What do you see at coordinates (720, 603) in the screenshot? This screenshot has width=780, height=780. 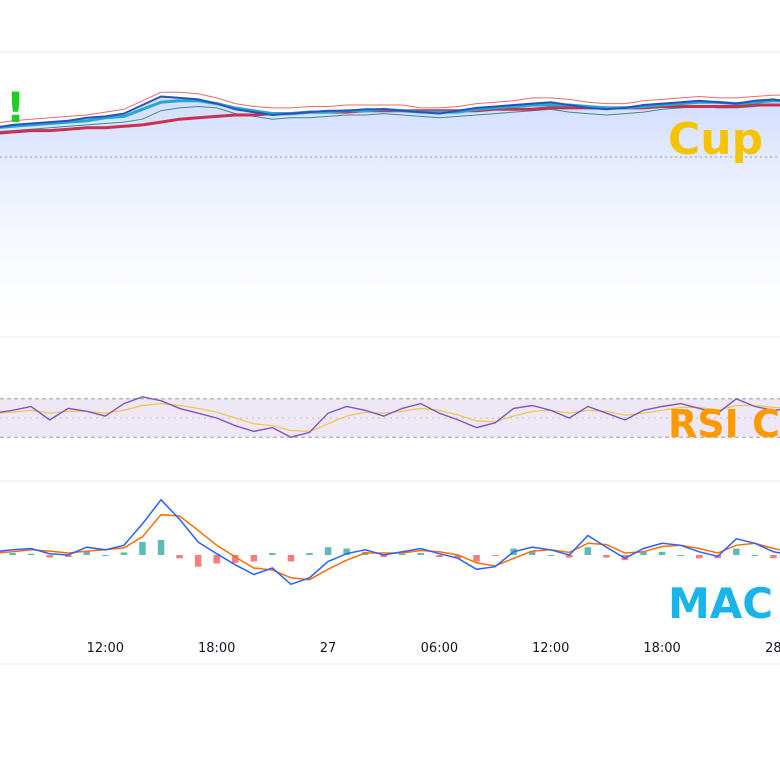 I see `macd-pane-label: MAC` at bounding box center [720, 603].